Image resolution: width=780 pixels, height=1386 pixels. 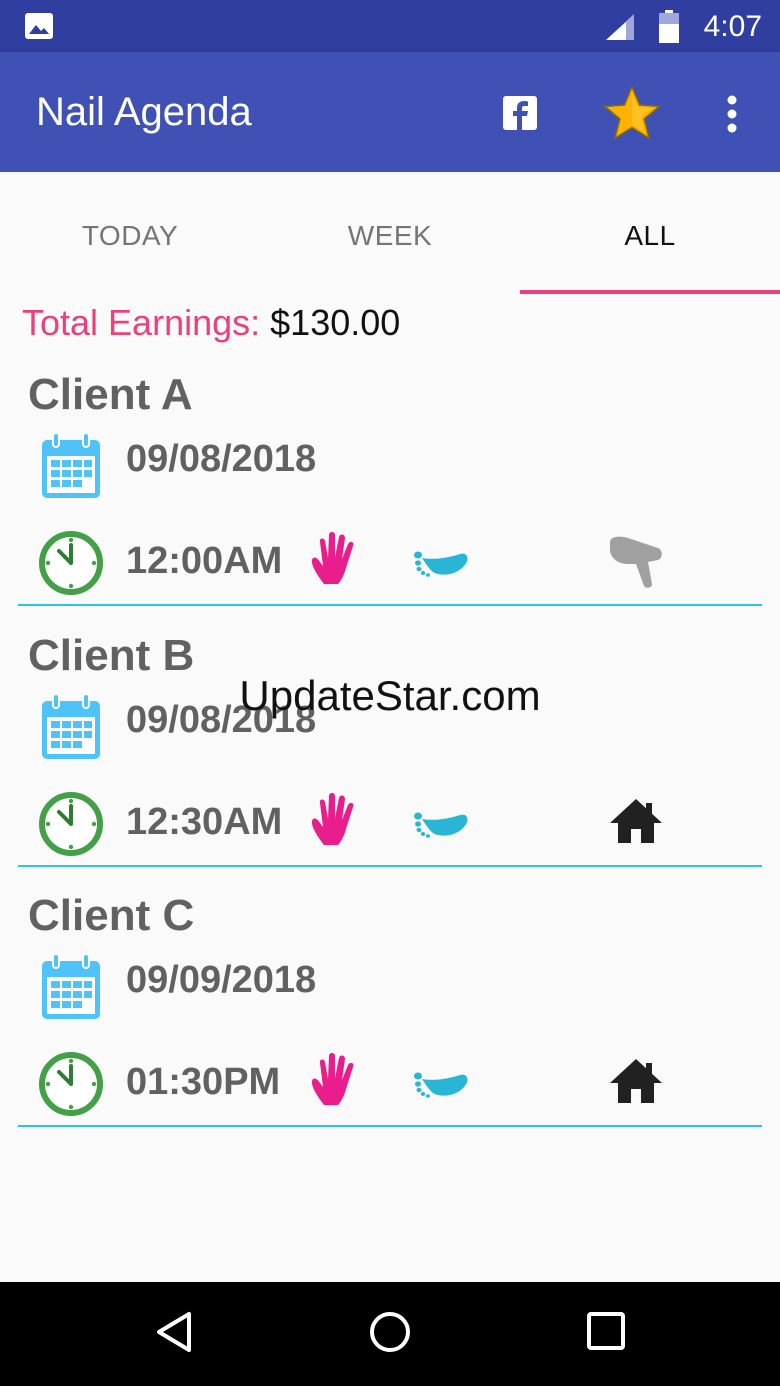 I want to click on earnings-label: Total Earnings:, so click(x=141, y=322).